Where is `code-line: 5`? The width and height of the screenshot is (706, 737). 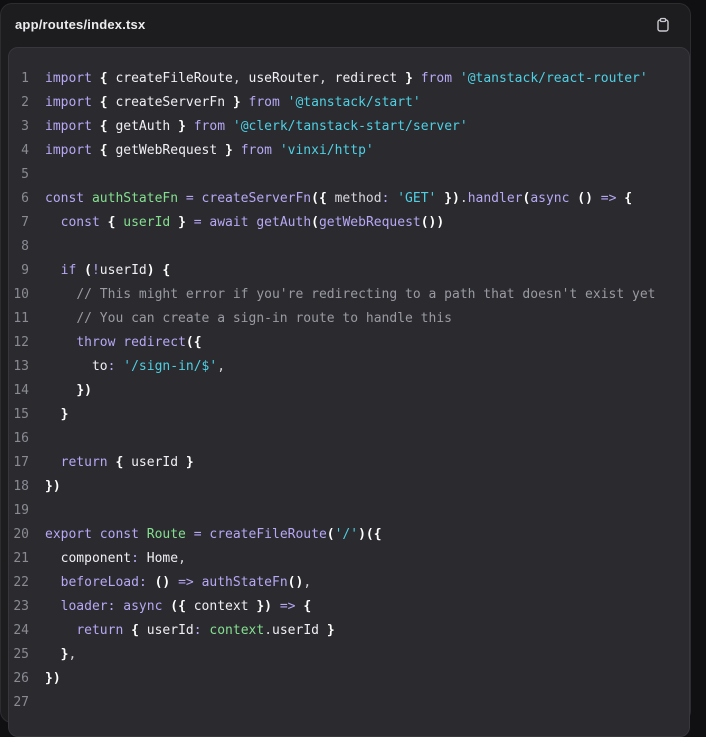
code-line: 5 is located at coordinates (349, 175).